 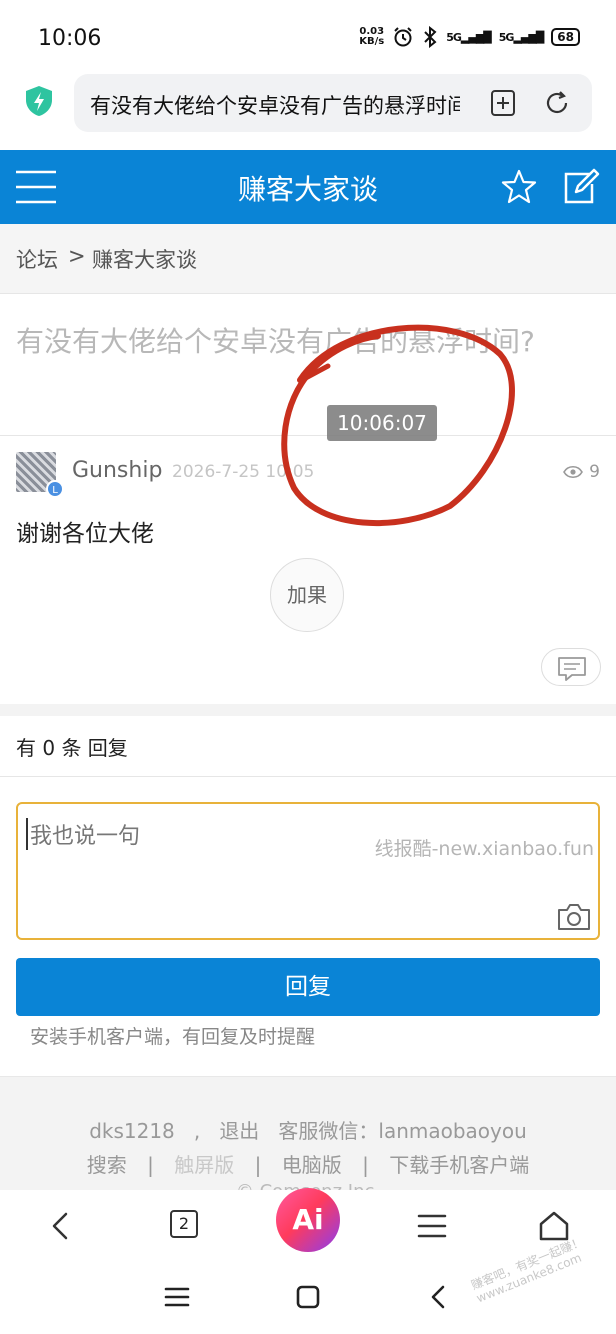 What do you see at coordinates (307, 595) in the screenshot?
I see `add-fruit-button: 加果` at bounding box center [307, 595].